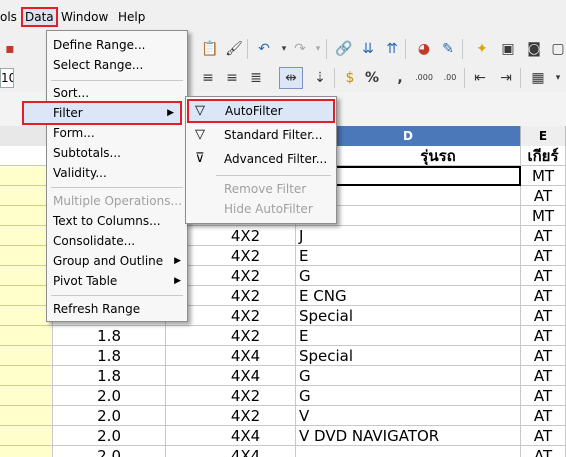 Image resolution: width=566 pixels, height=457 pixels. I want to click on decrease-indent-icon: ⇤, so click(480, 78).